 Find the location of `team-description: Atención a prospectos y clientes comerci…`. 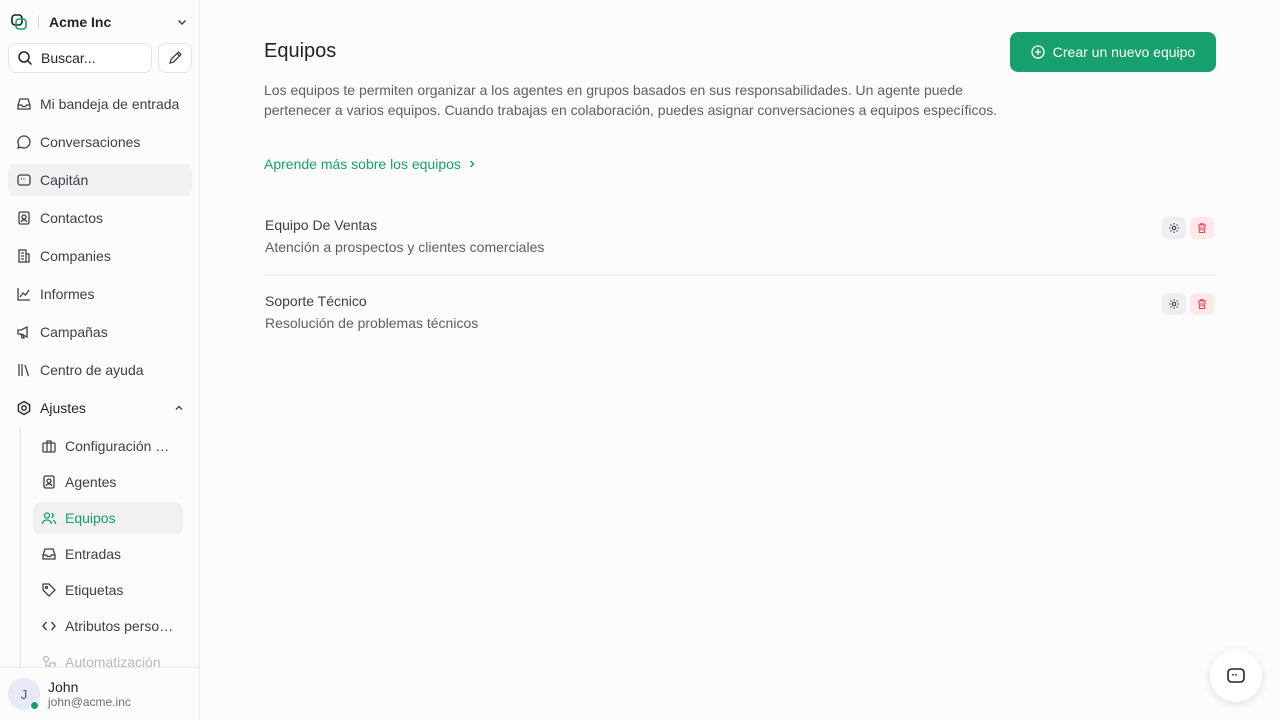

team-description: Atención a prospectos y clientes comerci… is located at coordinates (405, 247).